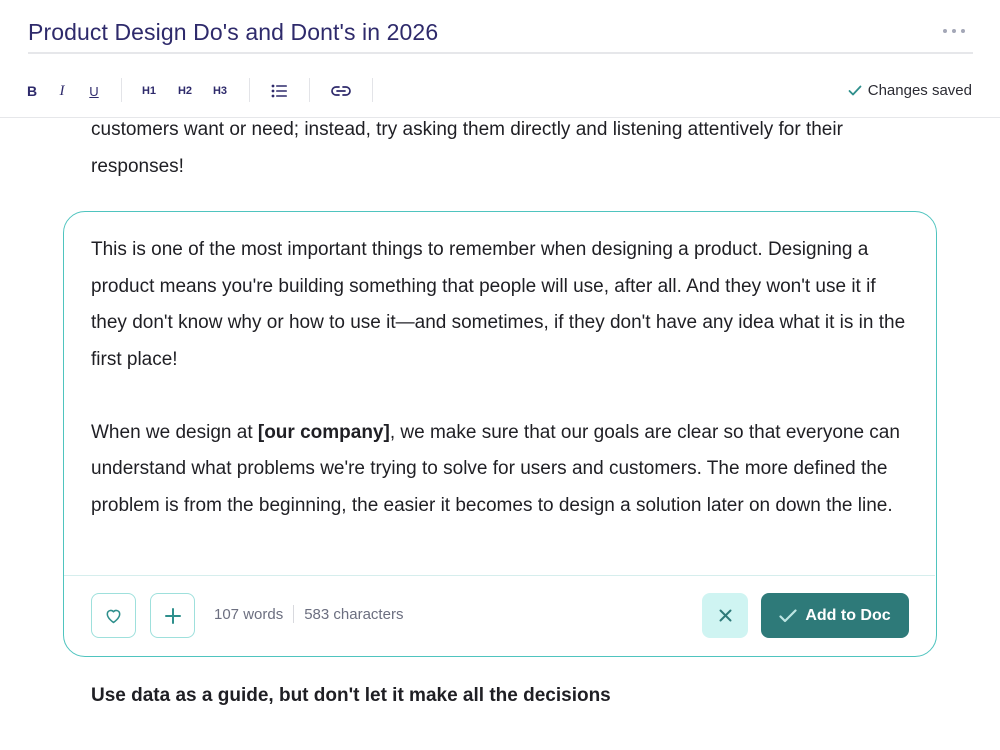  What do you see at coordinates (500, 27) in the screenshot?
I see `title-bar: Product Design Do's and Dont's in 2026` at bounding box center [500, 27].